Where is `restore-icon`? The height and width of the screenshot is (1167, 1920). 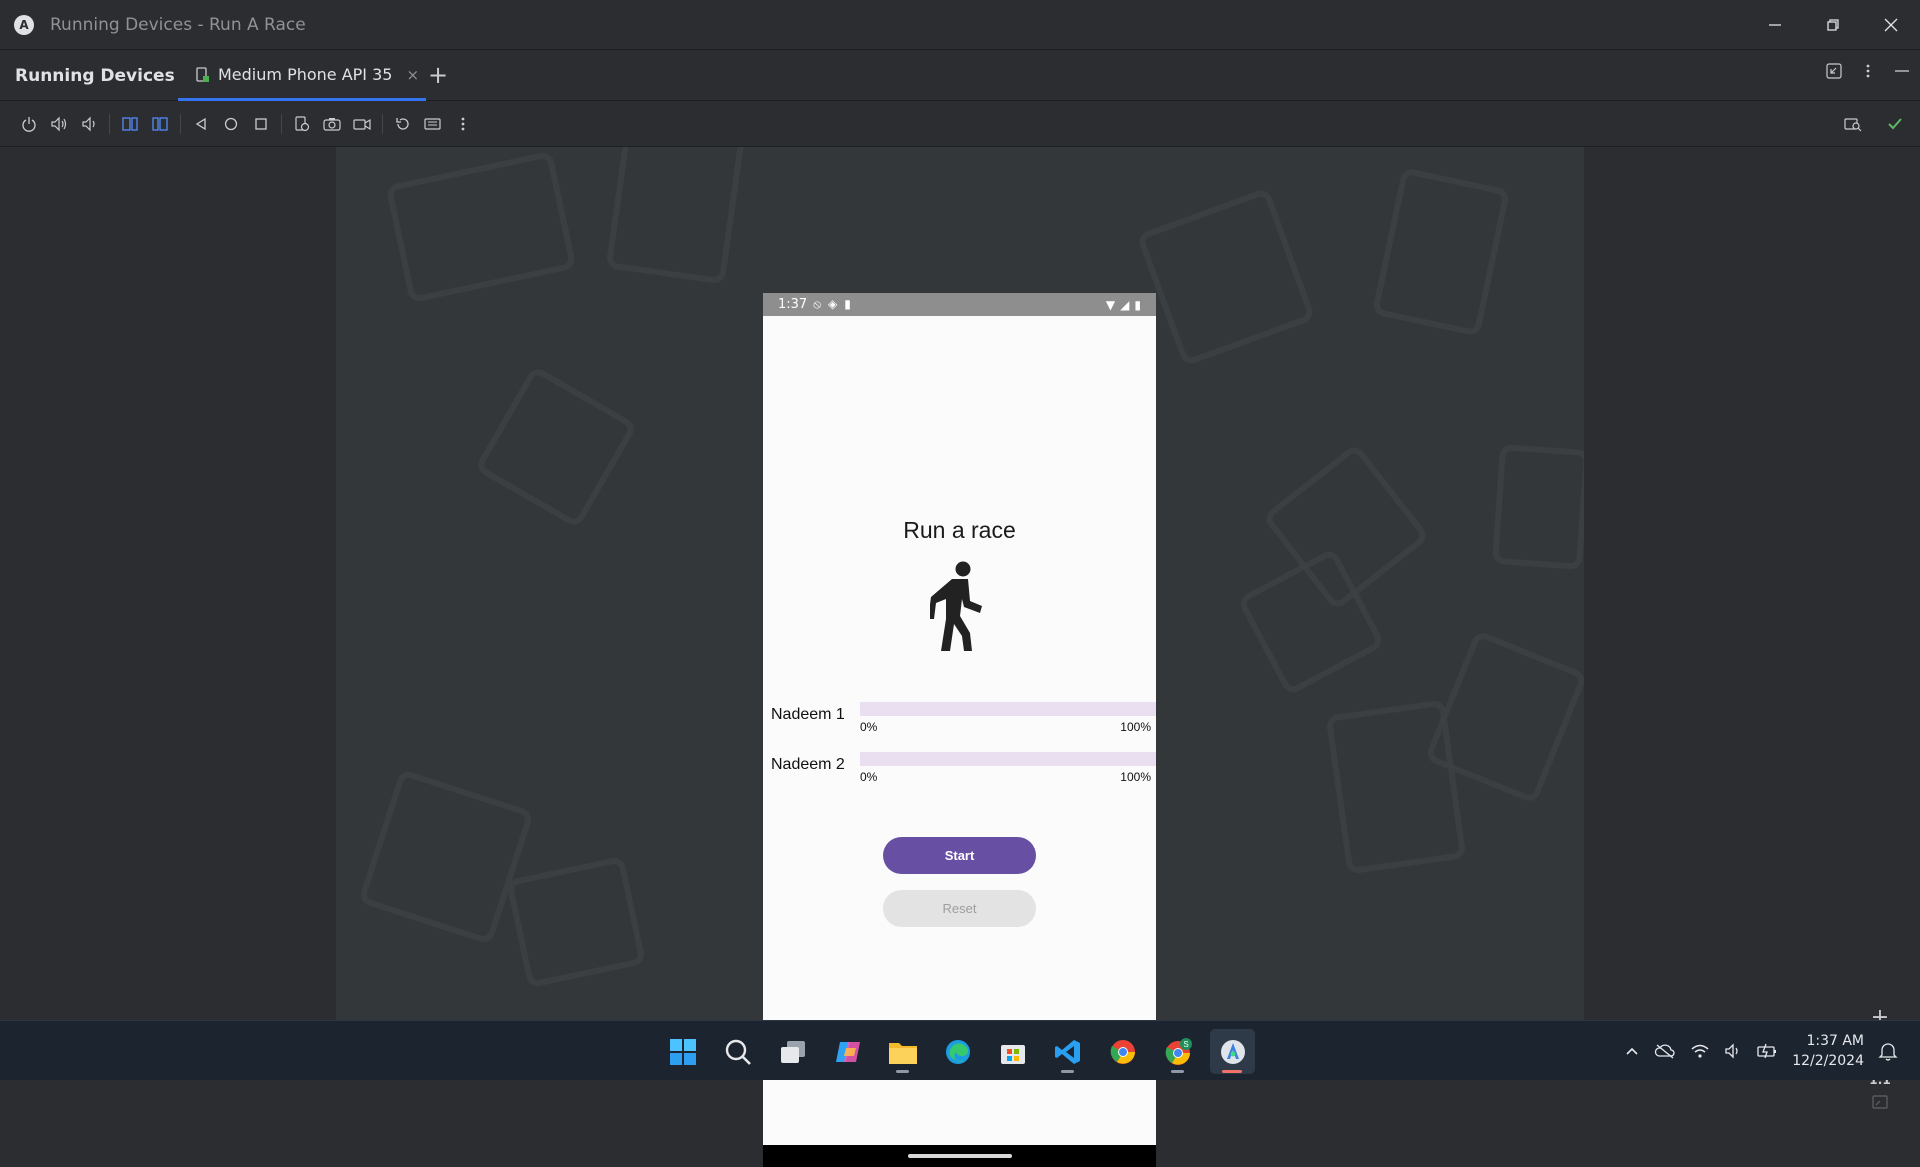
restore-icon is located at coordinates (1833, 25).